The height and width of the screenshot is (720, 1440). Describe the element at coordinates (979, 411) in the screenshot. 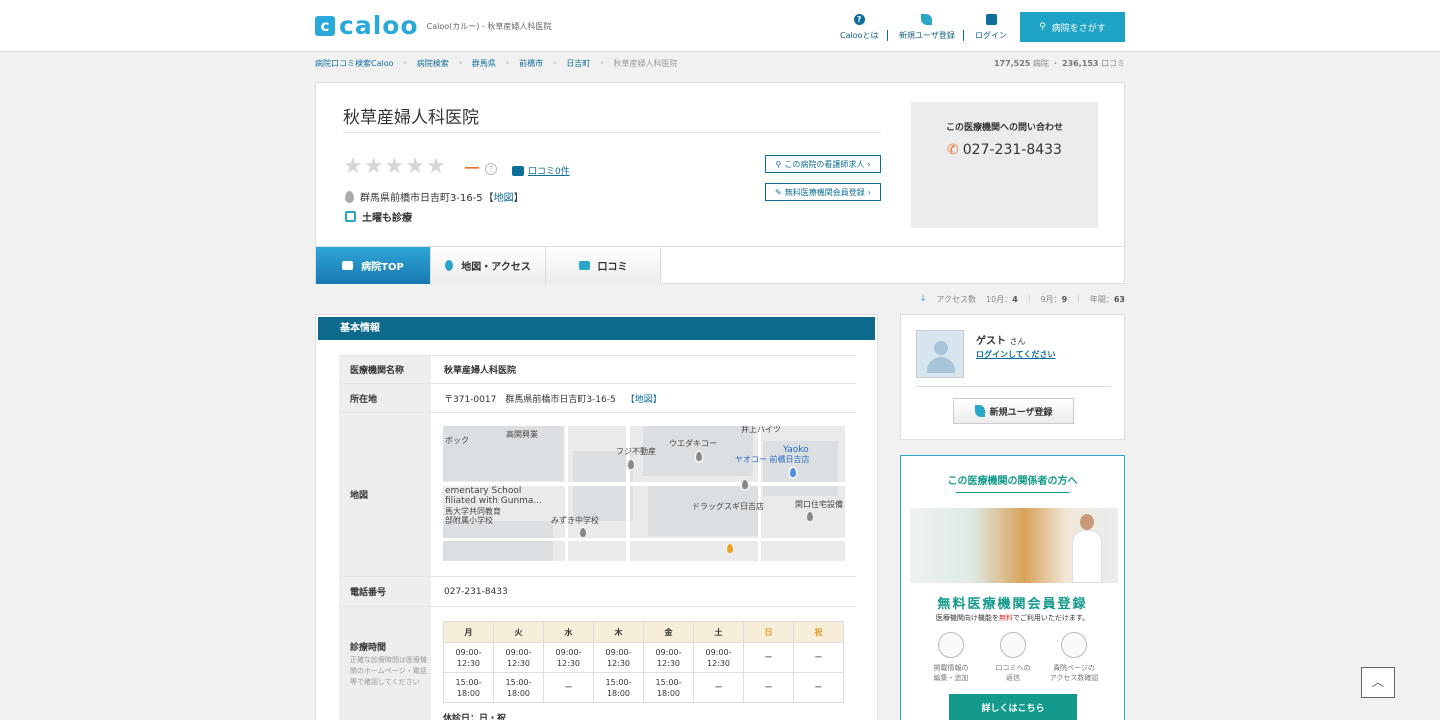

I see `leaf-icon` at that location.